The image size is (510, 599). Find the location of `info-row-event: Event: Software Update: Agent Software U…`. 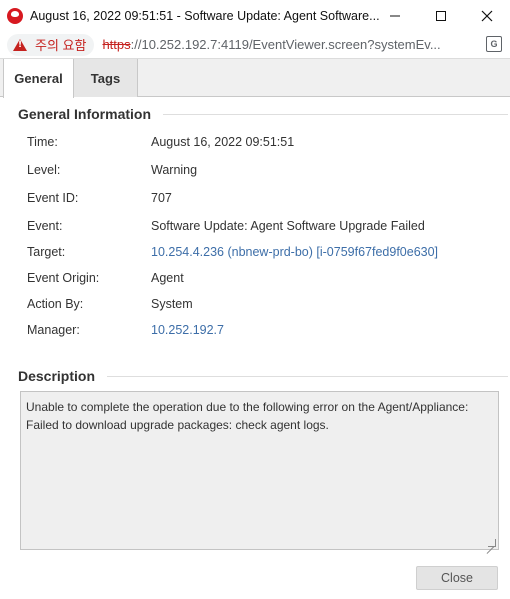

info-row-event: Event: Software Update: Agent Software U… is located at coordinates (262, 226).